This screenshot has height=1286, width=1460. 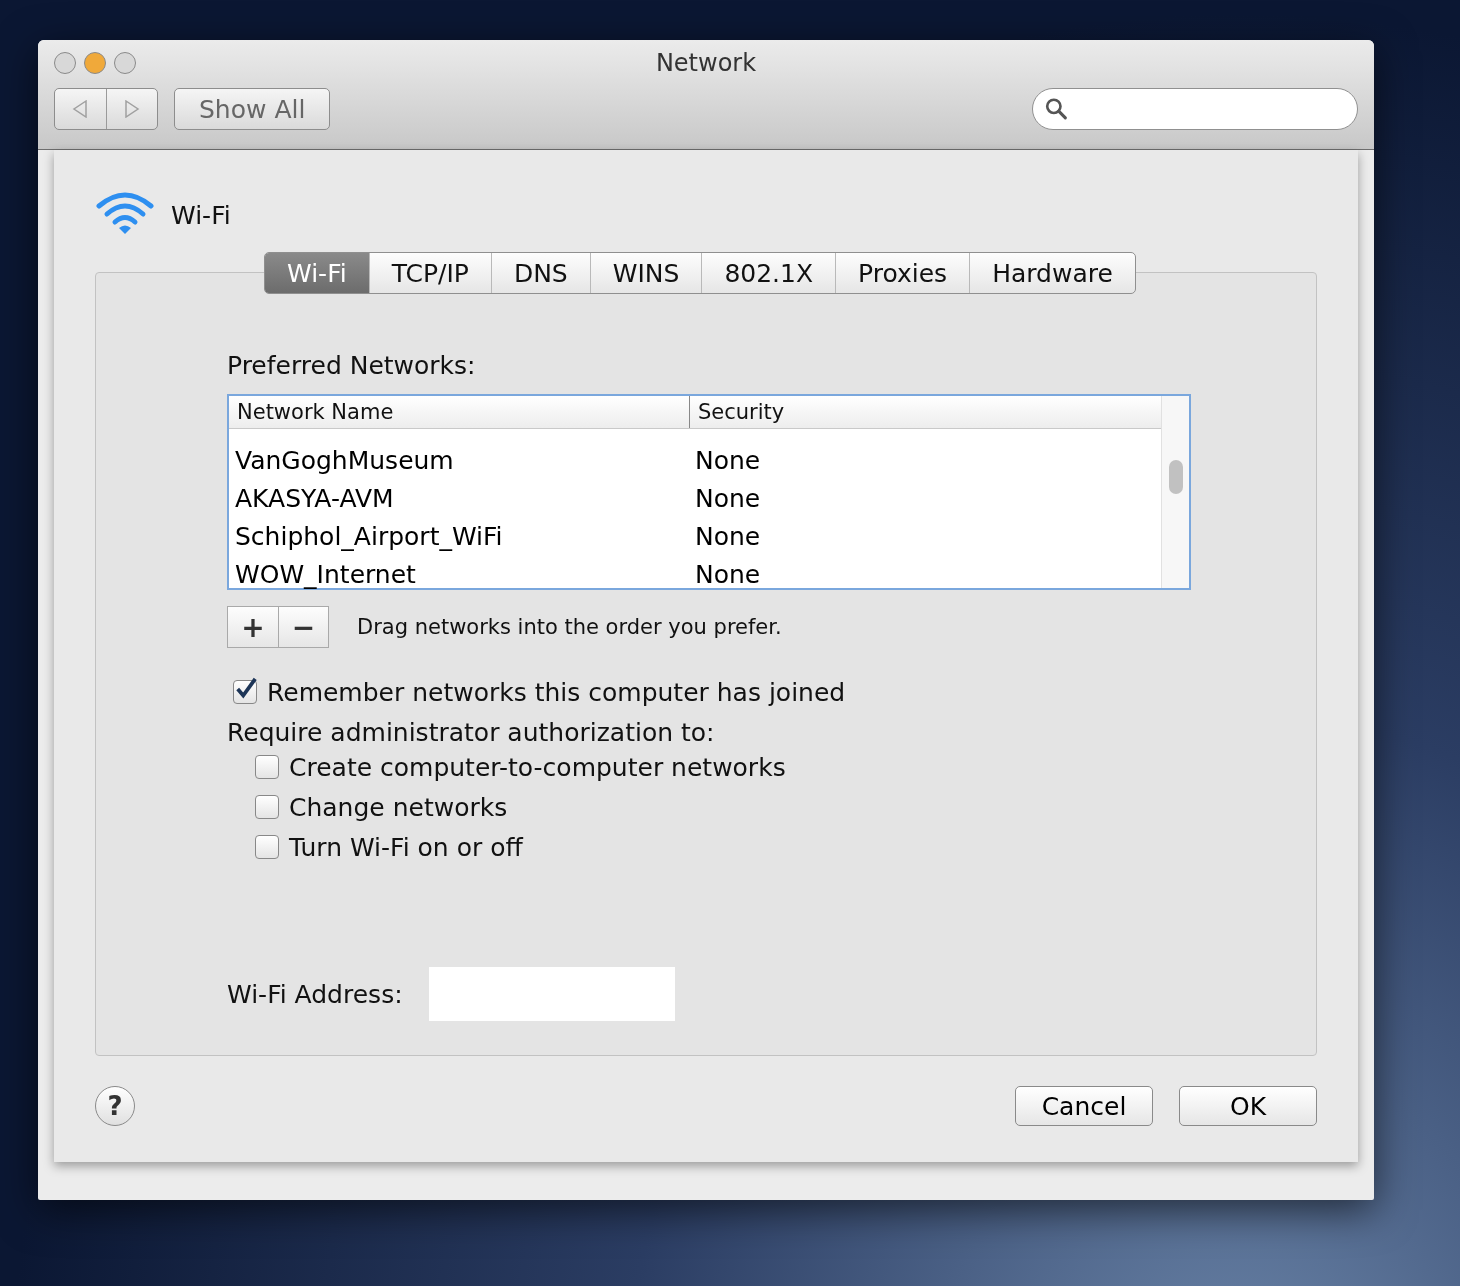 I want to click on tab: Wi-Fi, so click(x=317, y=273).